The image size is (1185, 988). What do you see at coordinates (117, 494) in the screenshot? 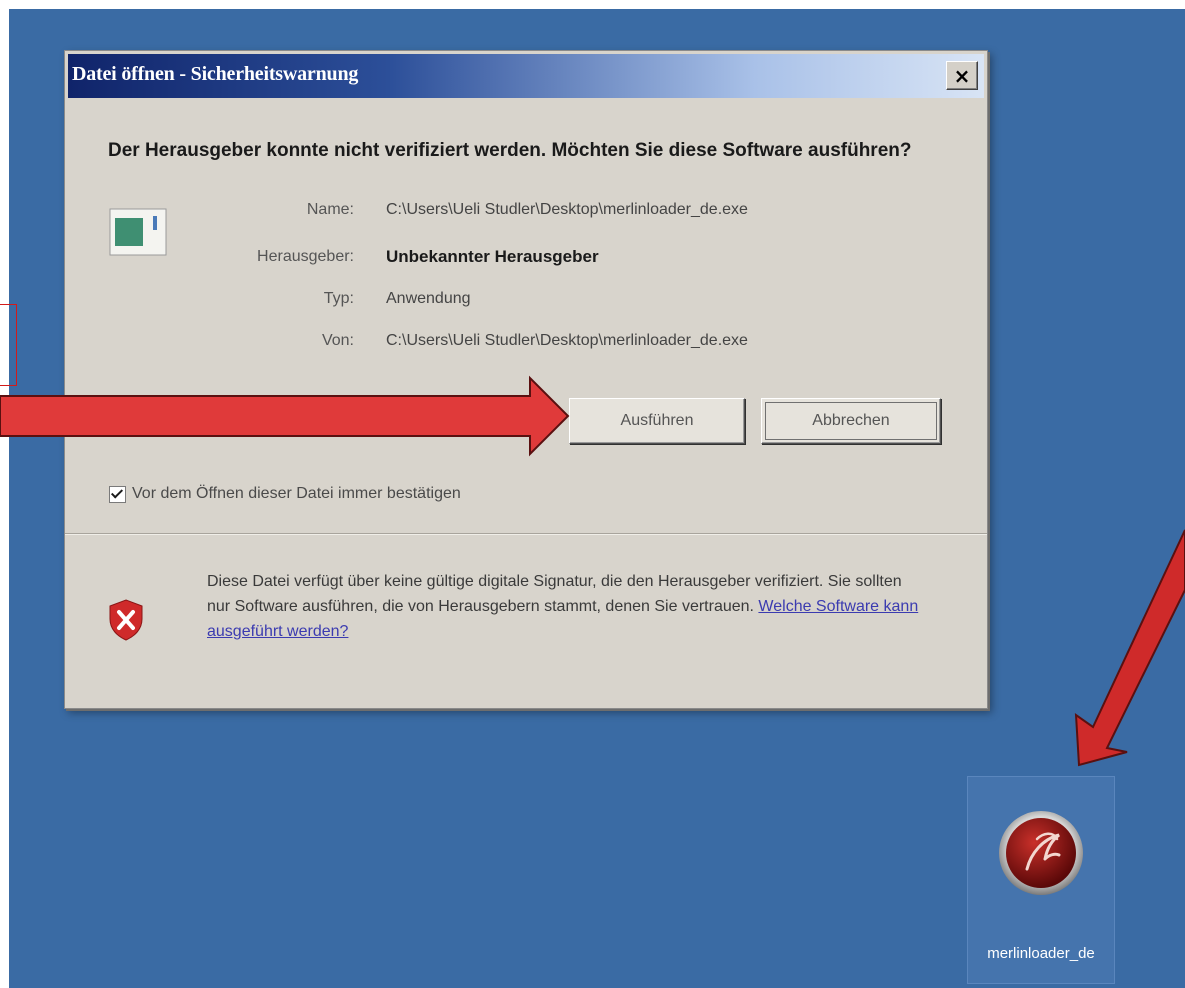
I see `always-confirm-checkbox` at bounding box center [117, 494].